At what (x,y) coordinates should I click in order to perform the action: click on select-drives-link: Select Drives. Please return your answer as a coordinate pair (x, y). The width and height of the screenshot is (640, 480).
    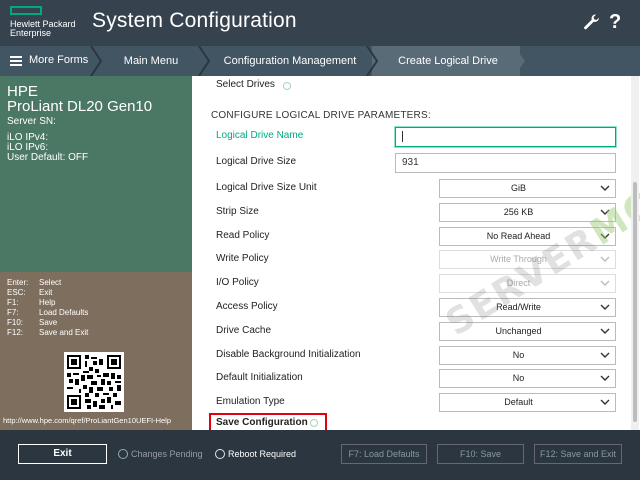
    Looking at the image, I should click on (245, 84).